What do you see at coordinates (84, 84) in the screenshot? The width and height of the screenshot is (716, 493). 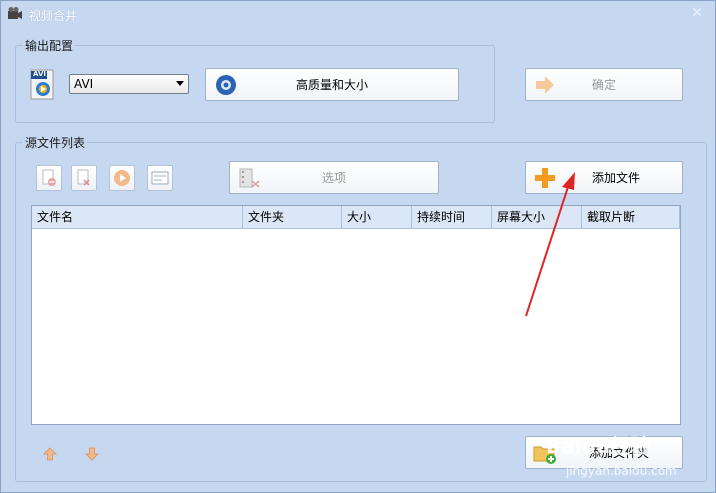 I see `format-select-value: AVI` at bounding box center [84, 84].